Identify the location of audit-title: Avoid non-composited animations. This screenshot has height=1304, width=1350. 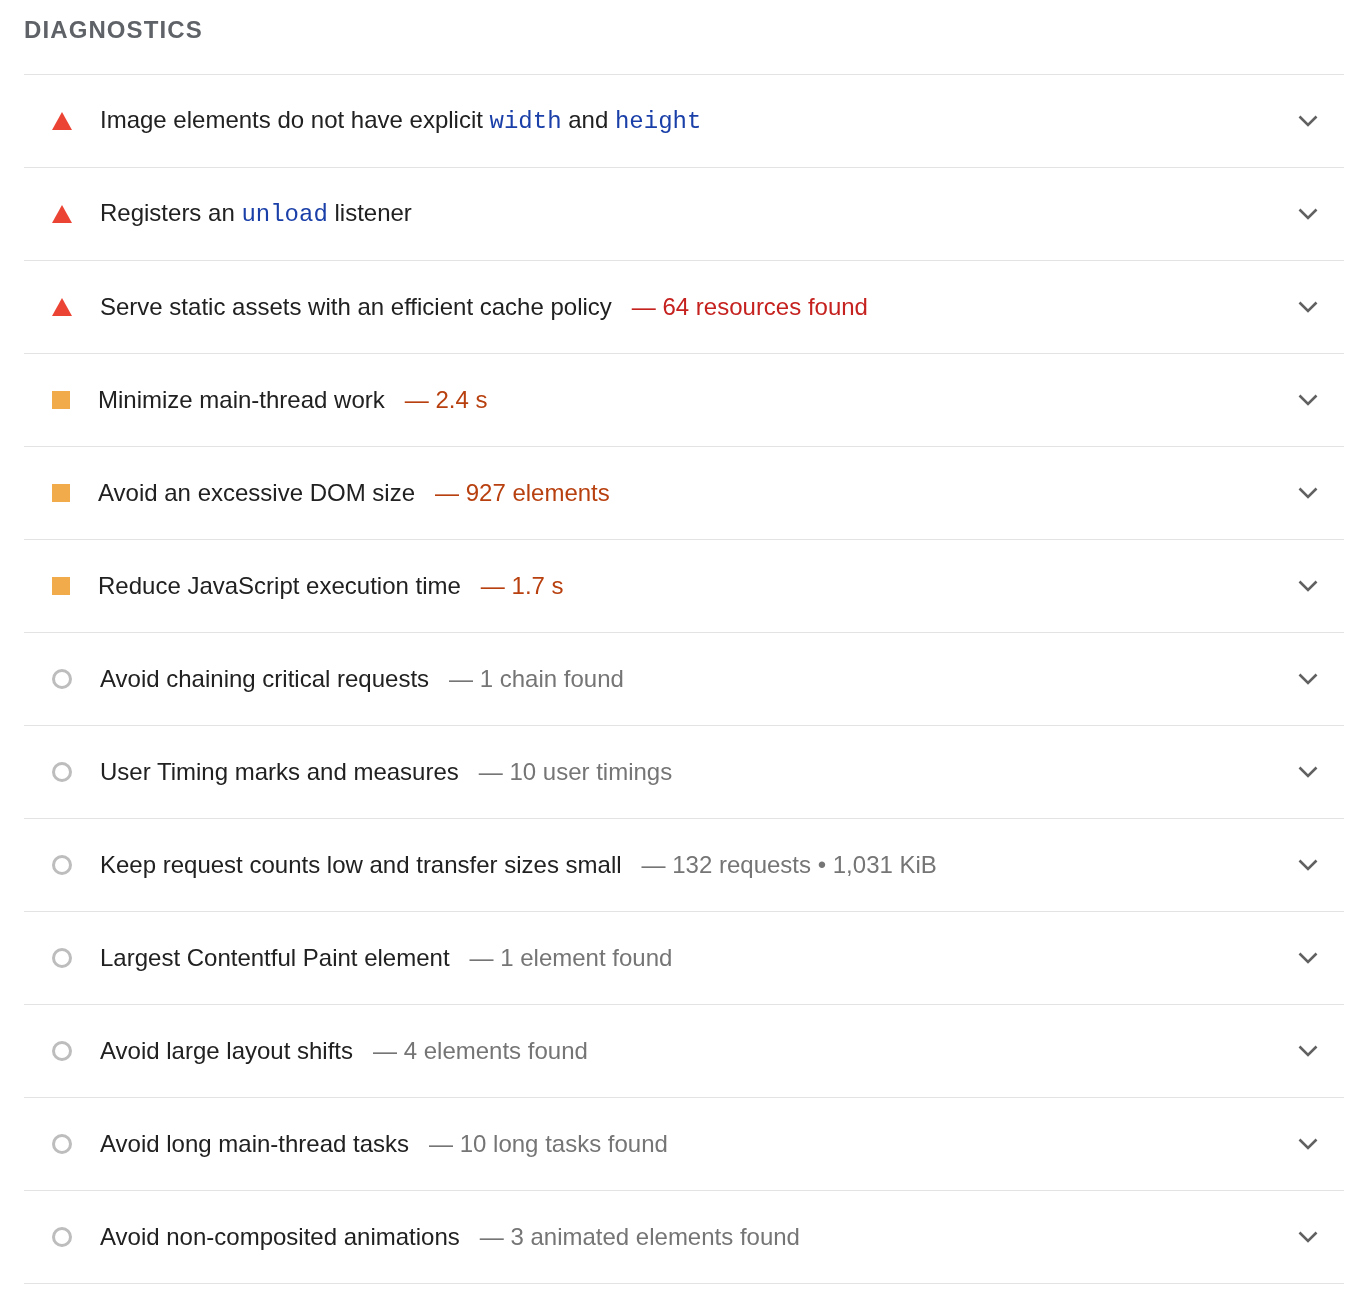
(280, 1237).